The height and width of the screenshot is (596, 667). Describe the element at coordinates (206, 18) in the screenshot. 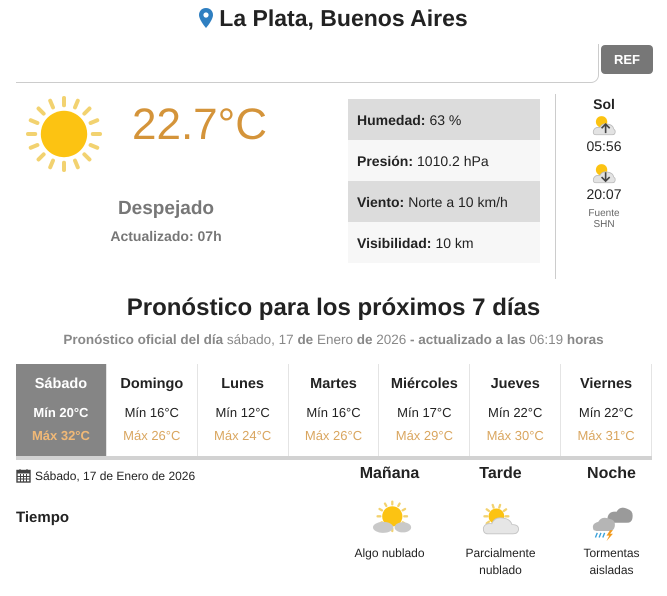

I see `location-pin-icon` at that location.